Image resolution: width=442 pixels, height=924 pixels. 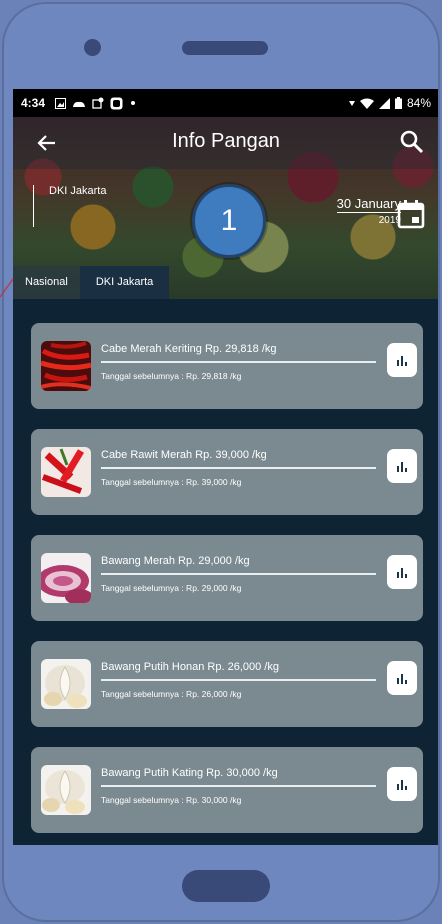 I want to click on item-previous-price: Tanggal sebelumnya : Rp. 29,000 /kg, so click(x=171, y=588).